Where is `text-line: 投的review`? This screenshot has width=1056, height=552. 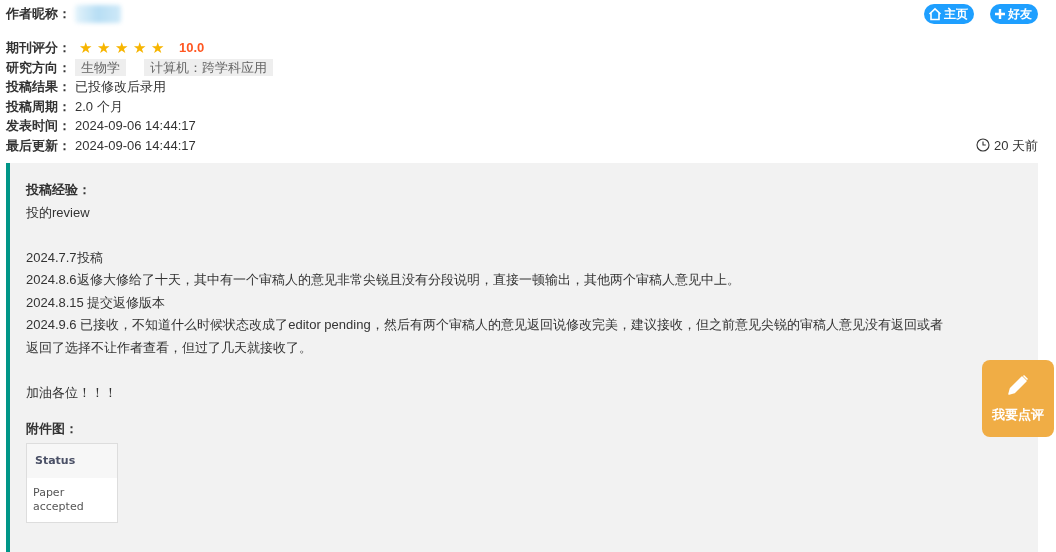
text-line: 投的review is located at coordinates (58, 212).